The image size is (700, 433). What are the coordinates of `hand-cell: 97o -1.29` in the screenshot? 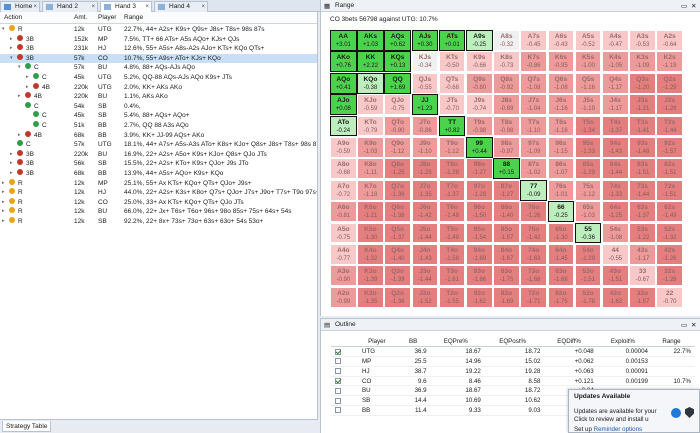 It's located at (479, 190).